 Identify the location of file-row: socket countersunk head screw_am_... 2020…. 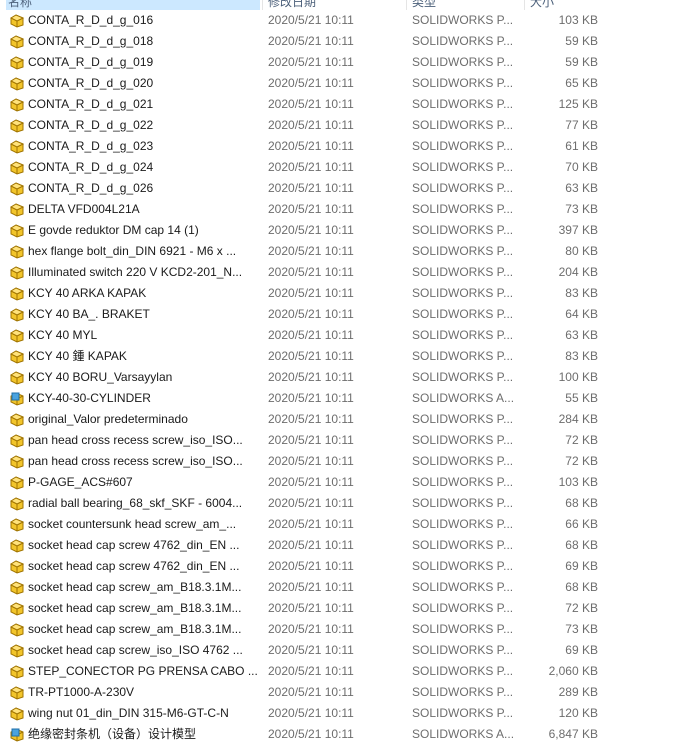
(342, 524).